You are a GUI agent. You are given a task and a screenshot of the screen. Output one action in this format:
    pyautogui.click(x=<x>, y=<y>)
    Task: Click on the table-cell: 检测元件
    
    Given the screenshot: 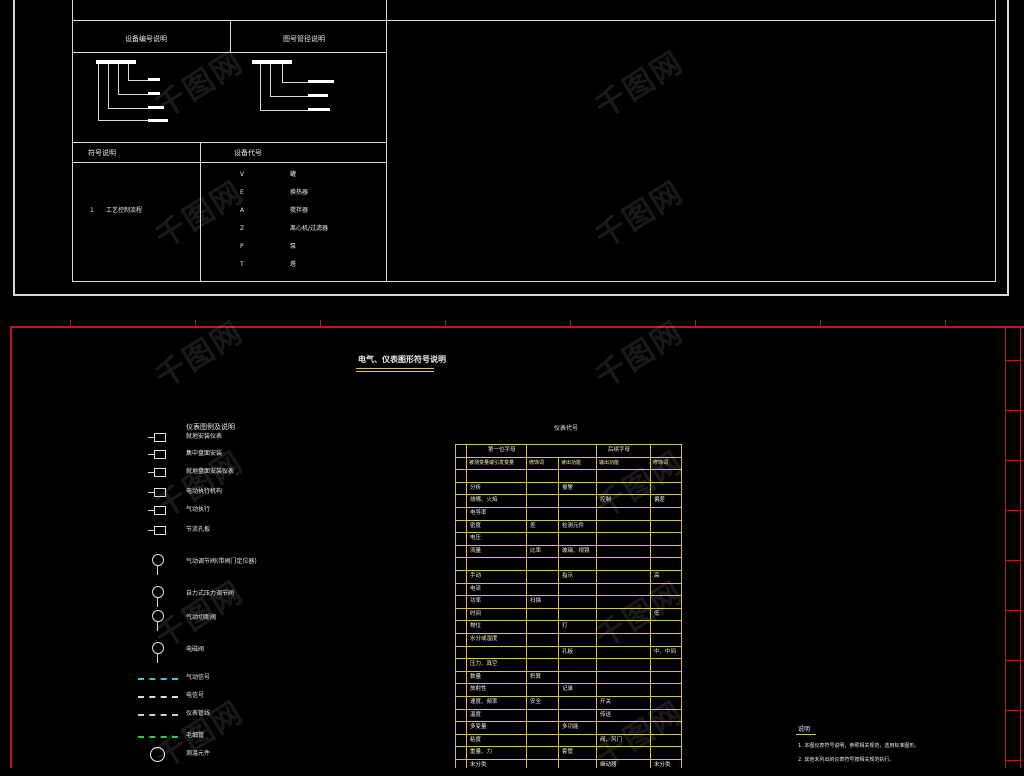 What is the action you would take?
    pyautogui.click(x=573, y=525)
    